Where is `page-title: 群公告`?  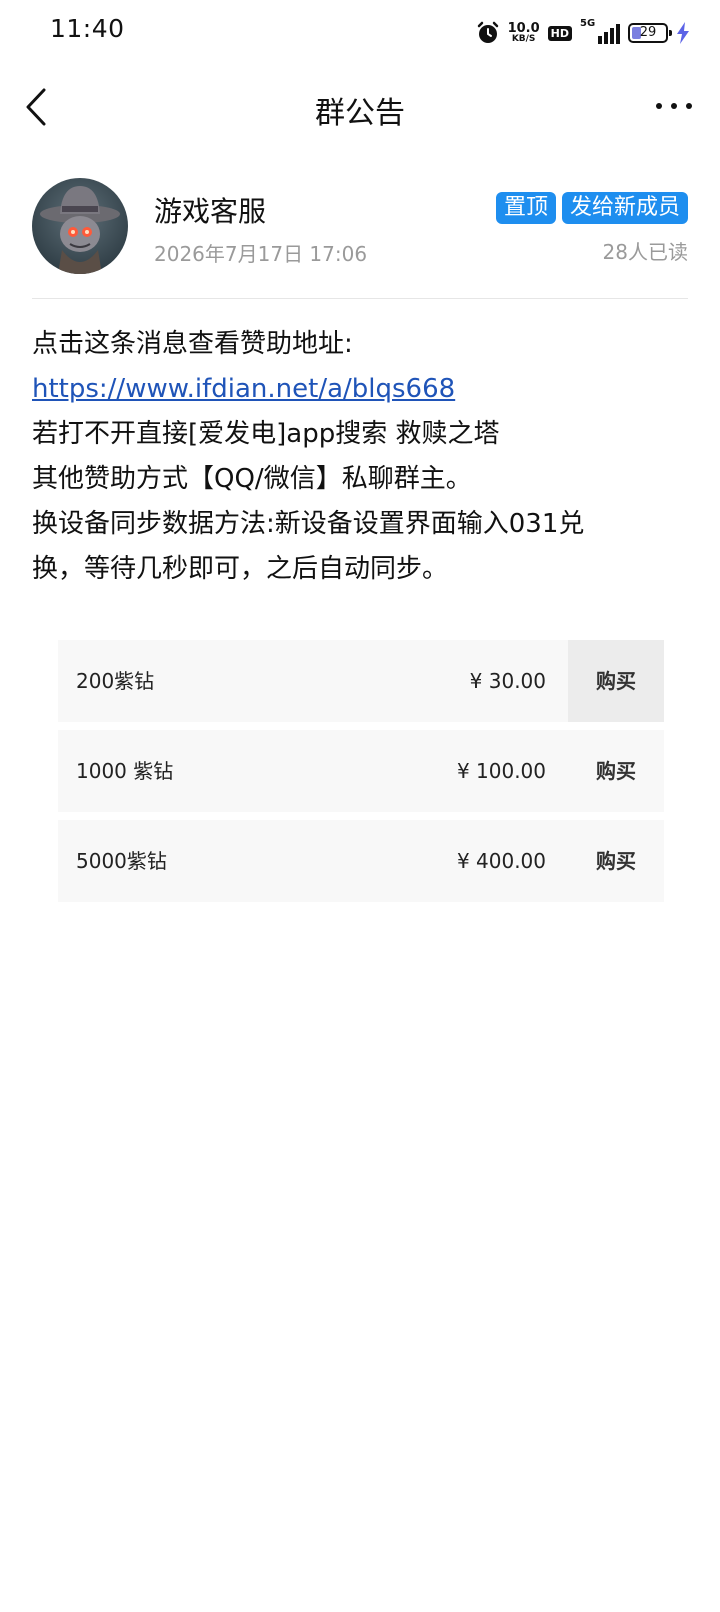 page-title: 群公告 is located at coordinates (360, 113).